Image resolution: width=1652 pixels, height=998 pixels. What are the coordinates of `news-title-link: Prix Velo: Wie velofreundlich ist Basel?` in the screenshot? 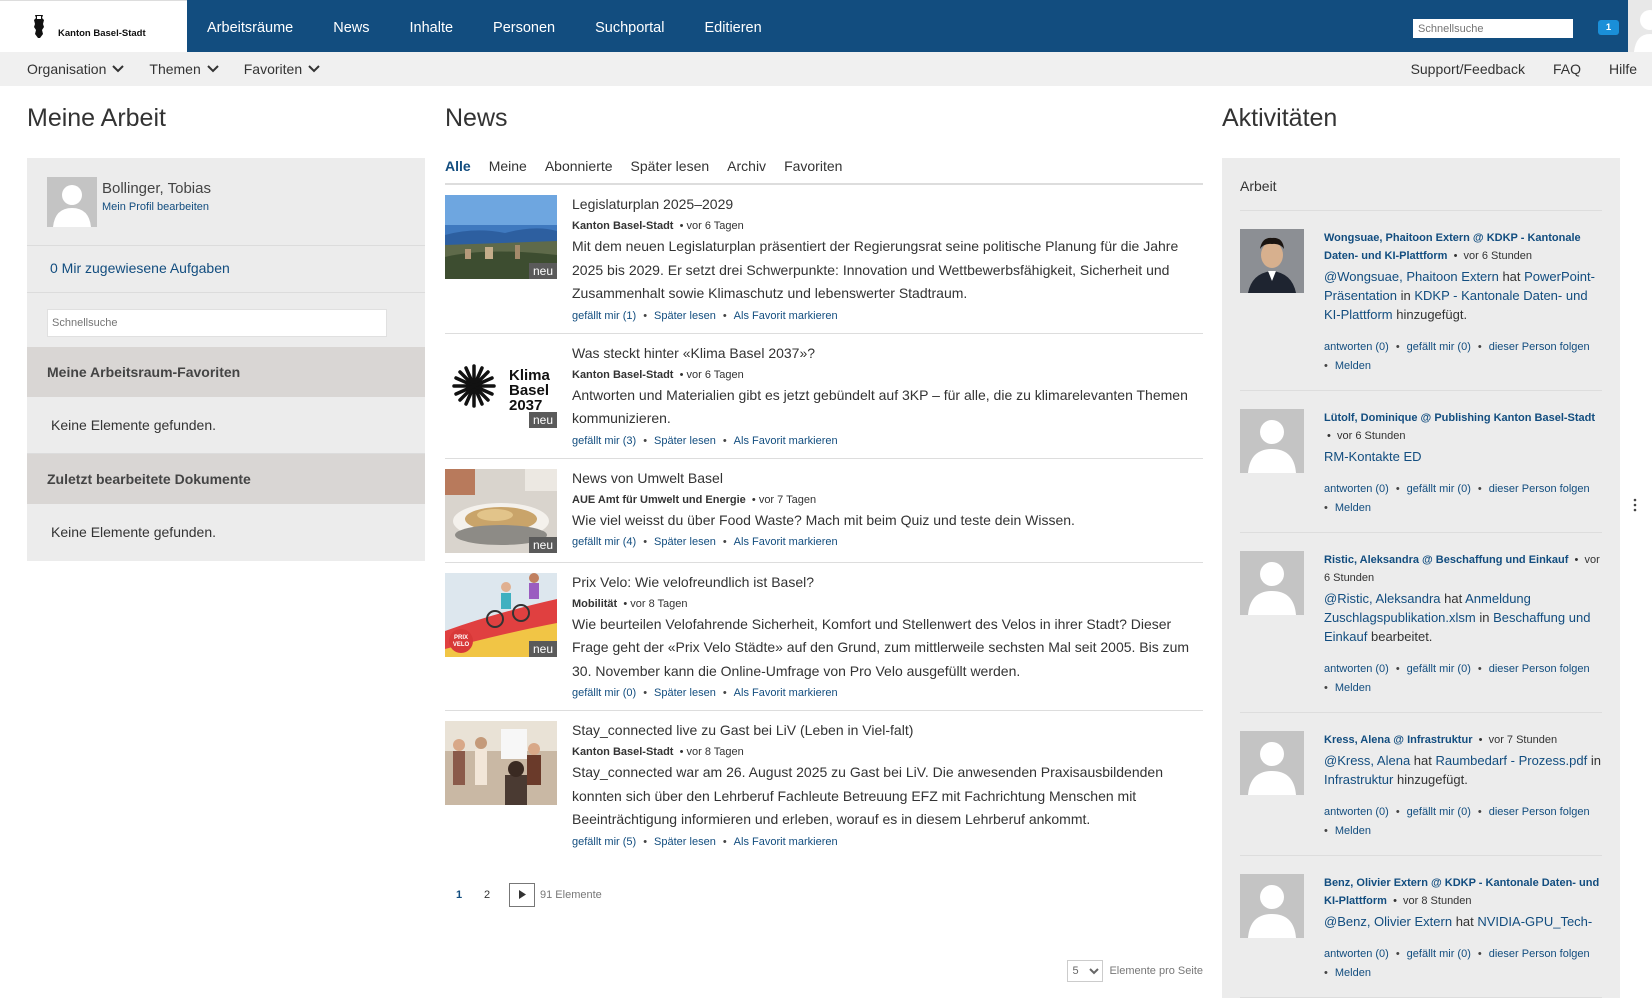 It's located at (887, 582).